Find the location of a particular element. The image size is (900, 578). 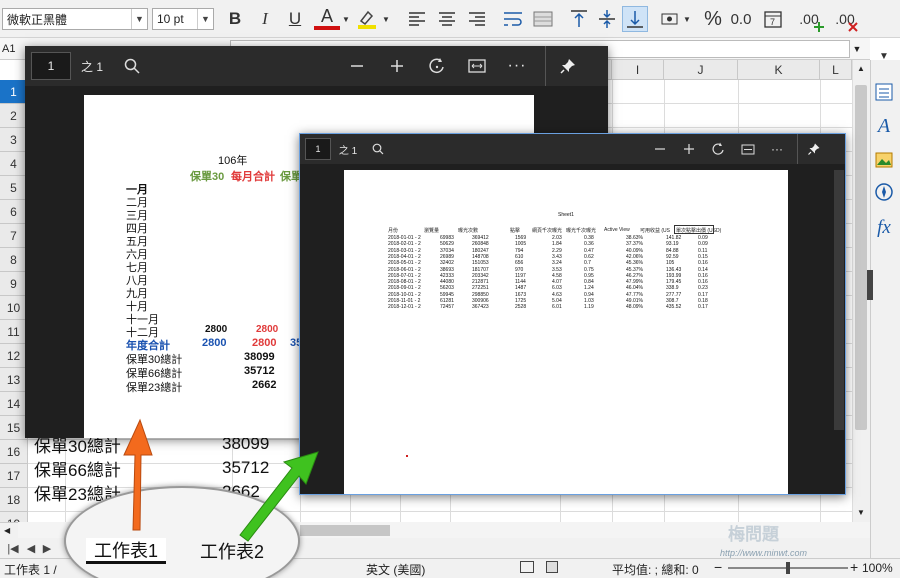

row-header-1: 1 is located at coordinates (14, 92).